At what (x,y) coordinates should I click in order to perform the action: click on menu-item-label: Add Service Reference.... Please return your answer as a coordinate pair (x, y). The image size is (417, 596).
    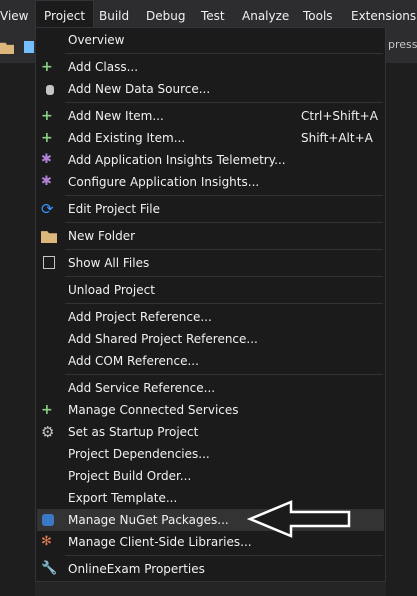
    Looking at the image, I should click on (142, 388).